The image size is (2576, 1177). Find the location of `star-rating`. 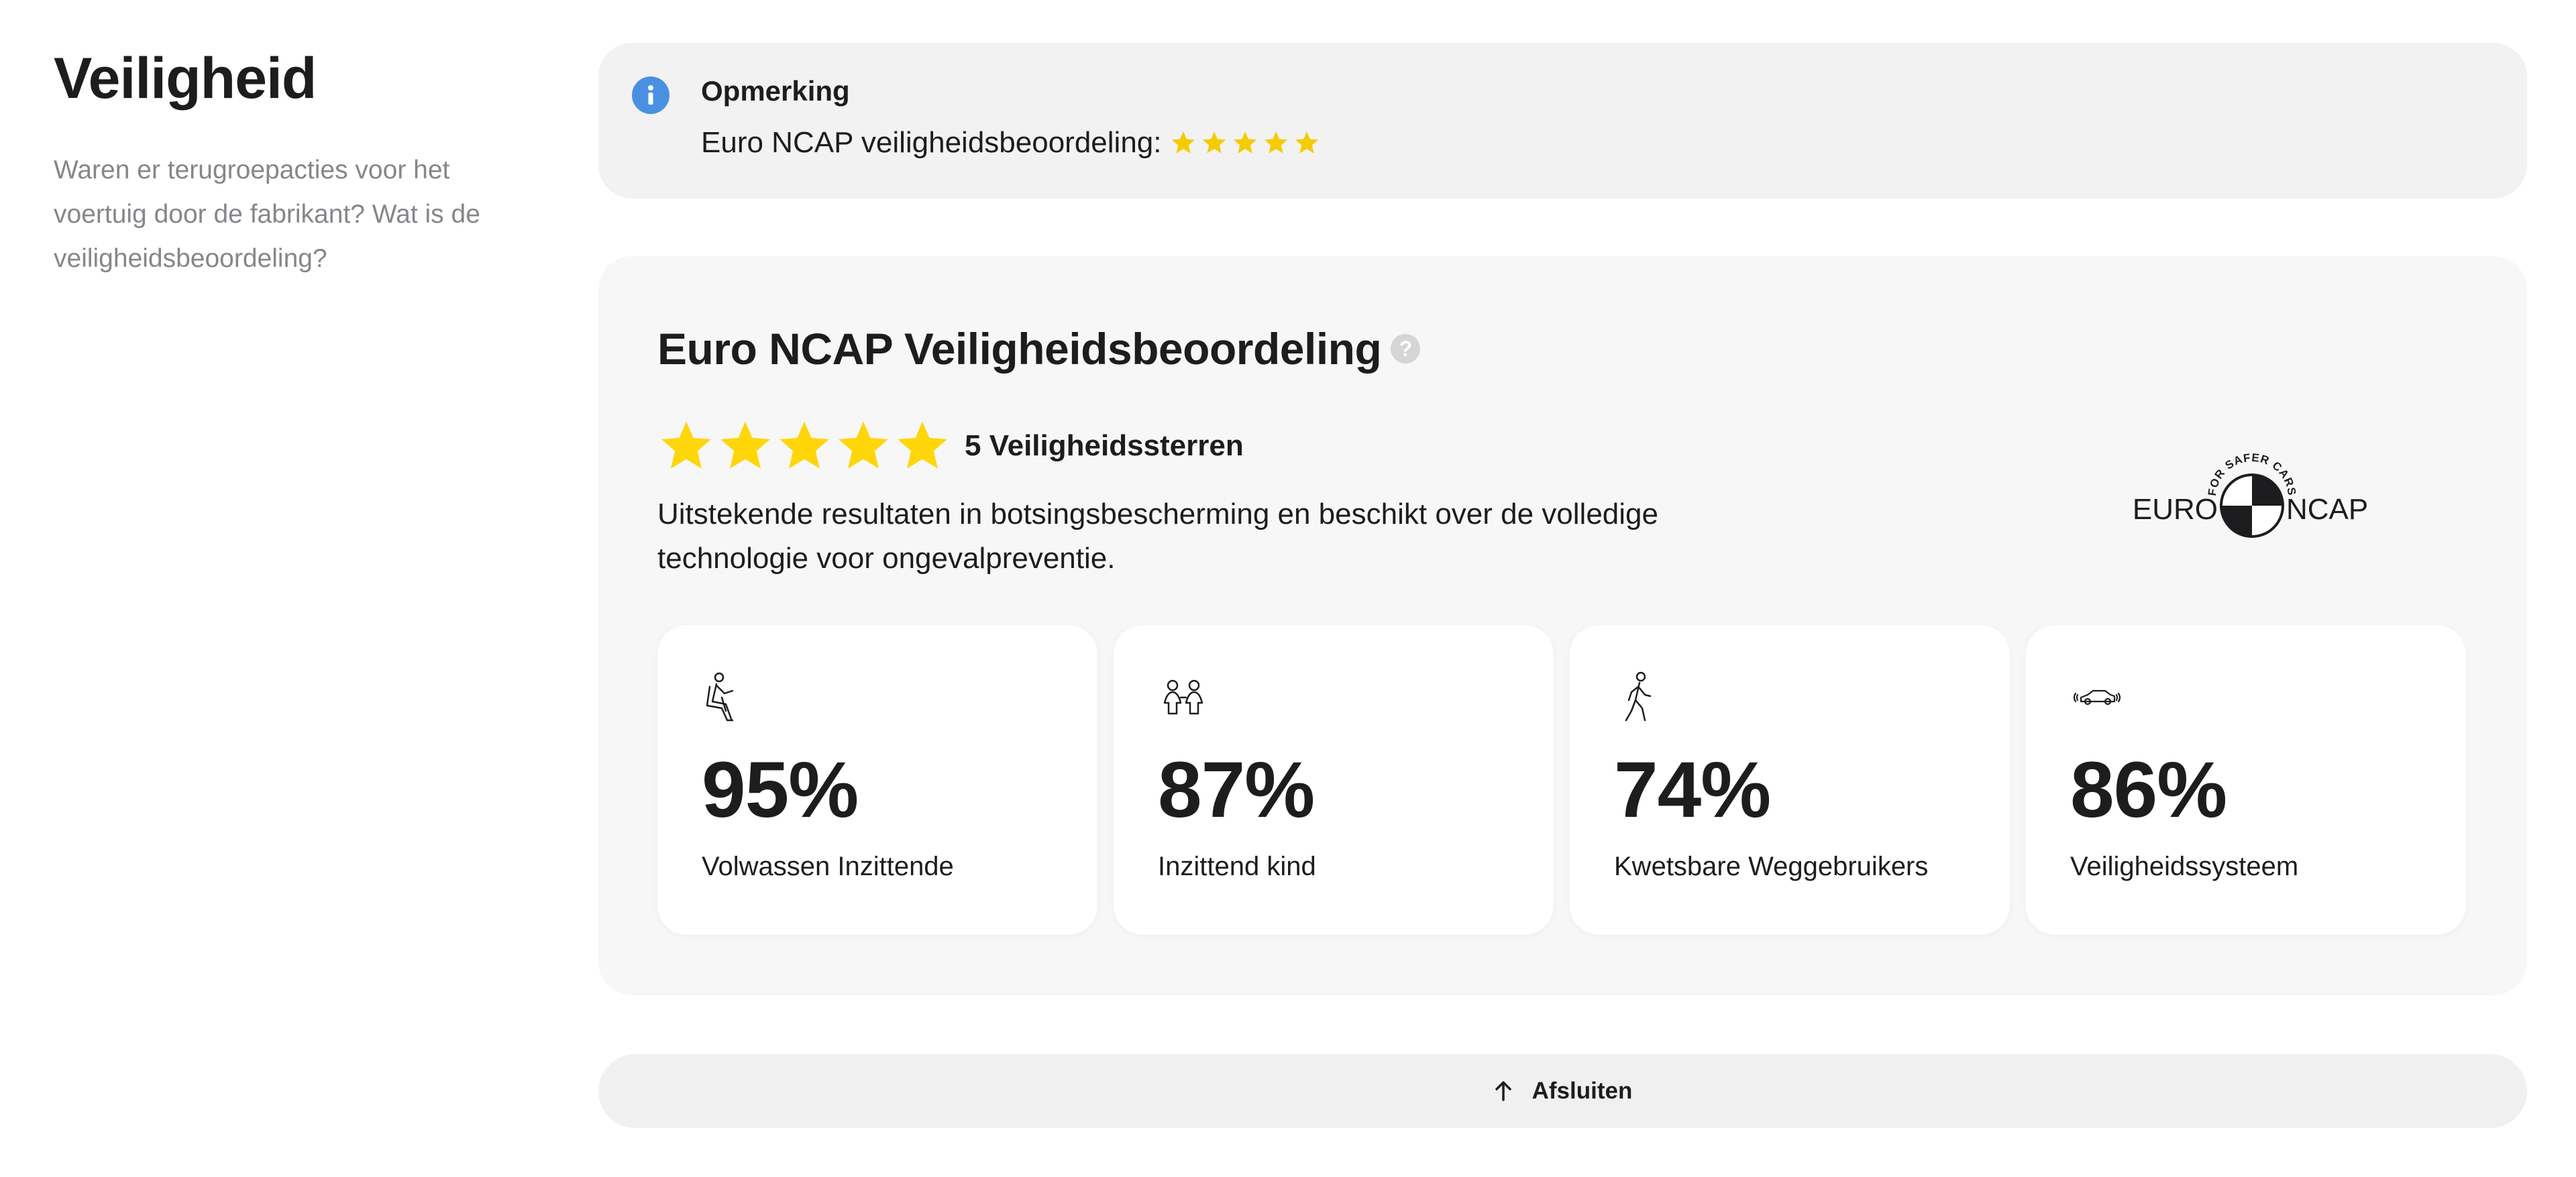

star-rating is located at coordinates (804, 446).